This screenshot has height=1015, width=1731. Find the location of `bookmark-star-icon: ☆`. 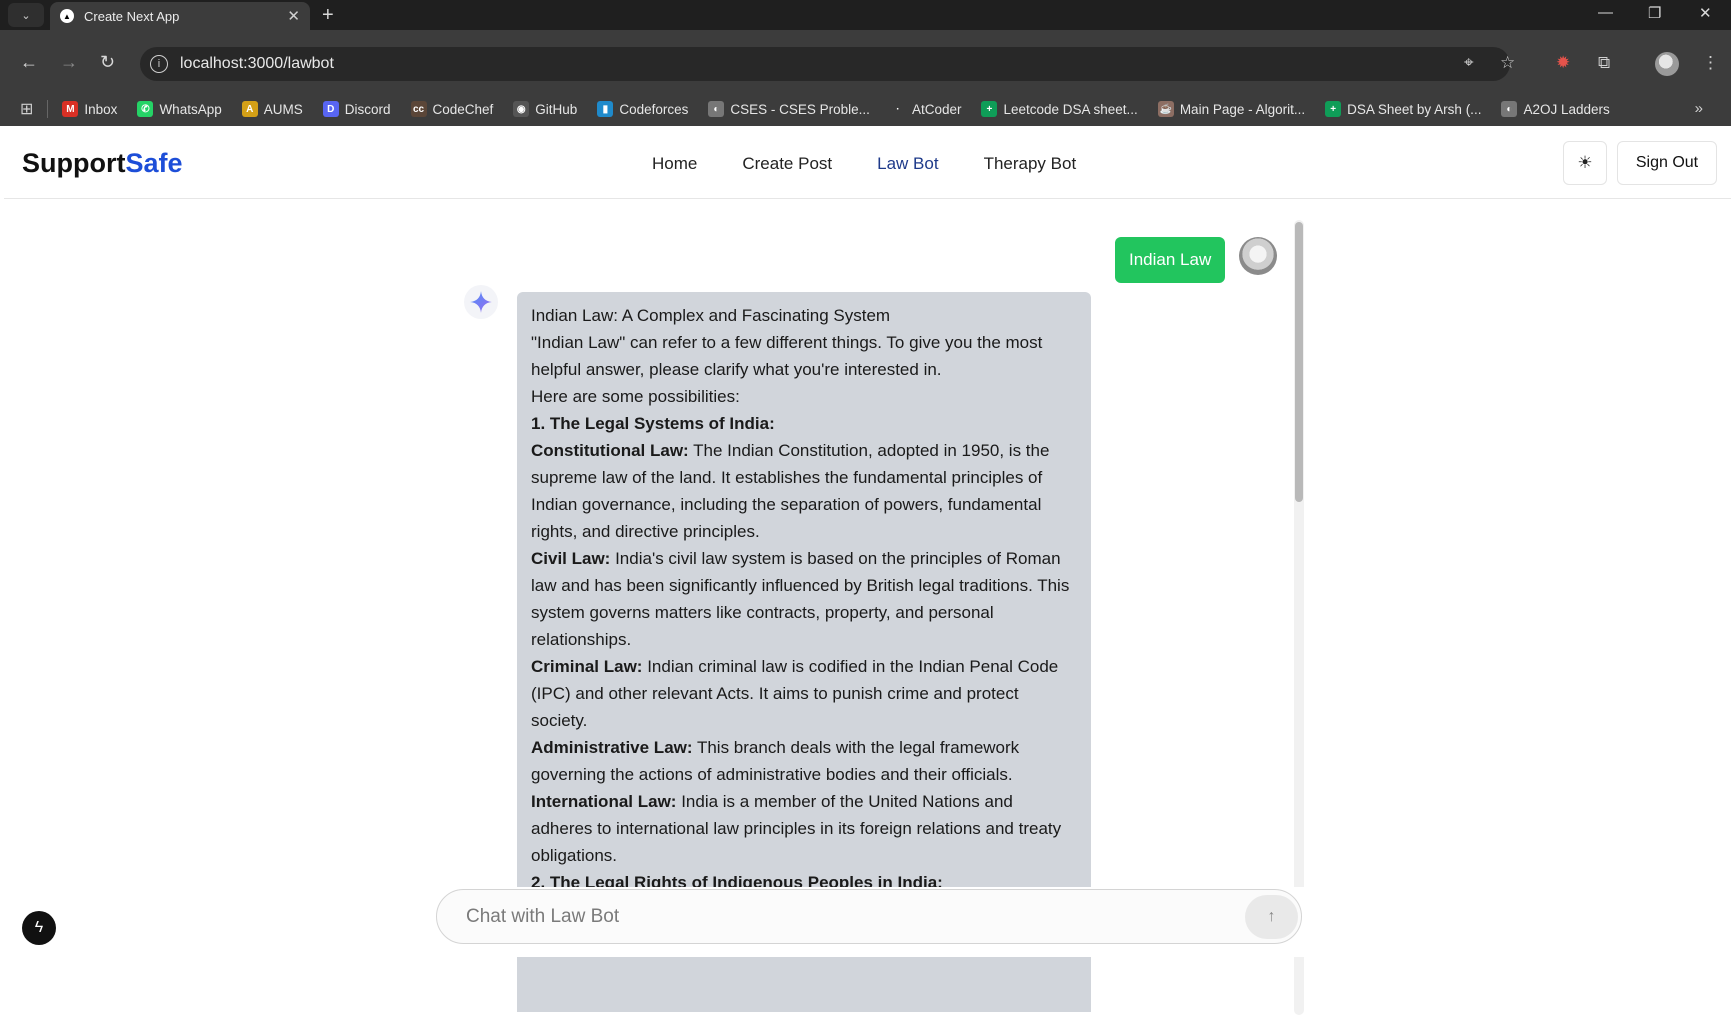

bookmark-star-icon: ☆ is located at coordinates (1507, 63).